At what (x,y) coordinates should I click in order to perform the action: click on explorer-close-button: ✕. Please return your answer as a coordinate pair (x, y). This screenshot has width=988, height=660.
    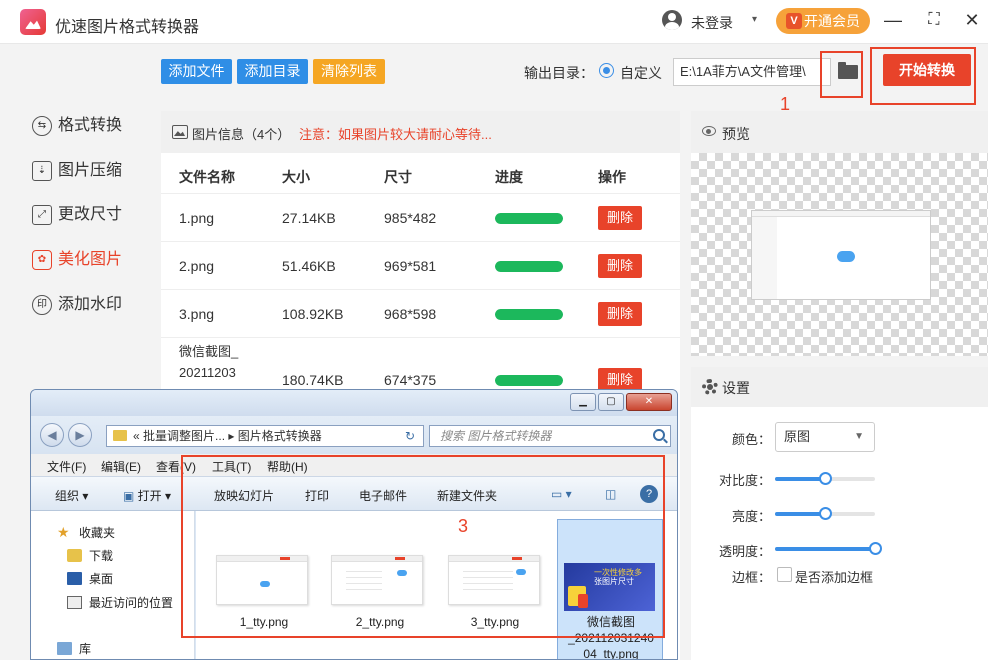
    Looking at the image, I should click on (649, 402).